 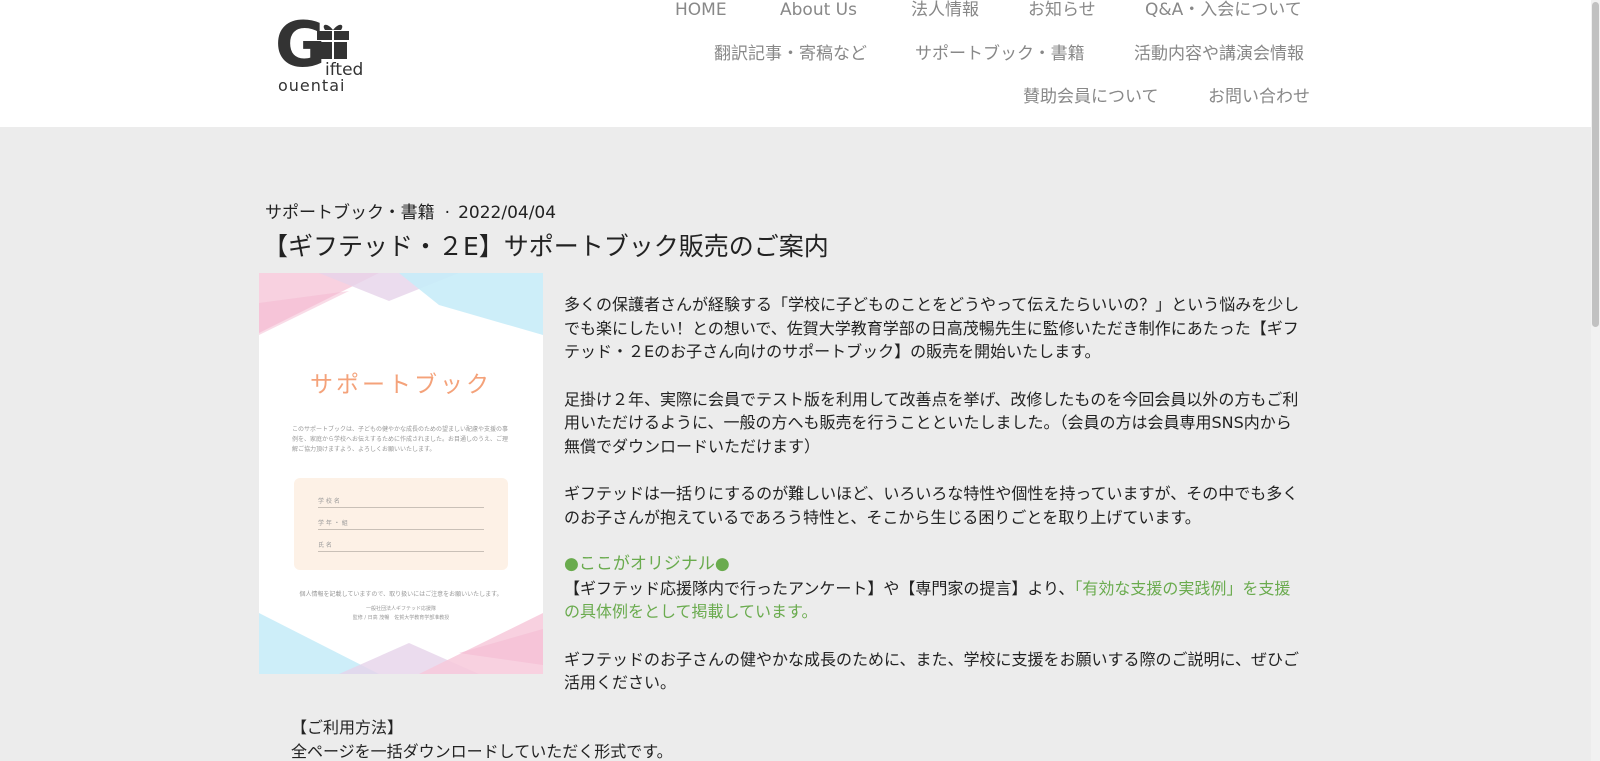 What do you see at coordinates (401, 614) in the screenshot?
I see `cover-organization: 一般社団法人ギフテッド応援隊 監修 / 日高 茂暢 佐賀大学教育学部准教授` at bounding box center [401, 614].